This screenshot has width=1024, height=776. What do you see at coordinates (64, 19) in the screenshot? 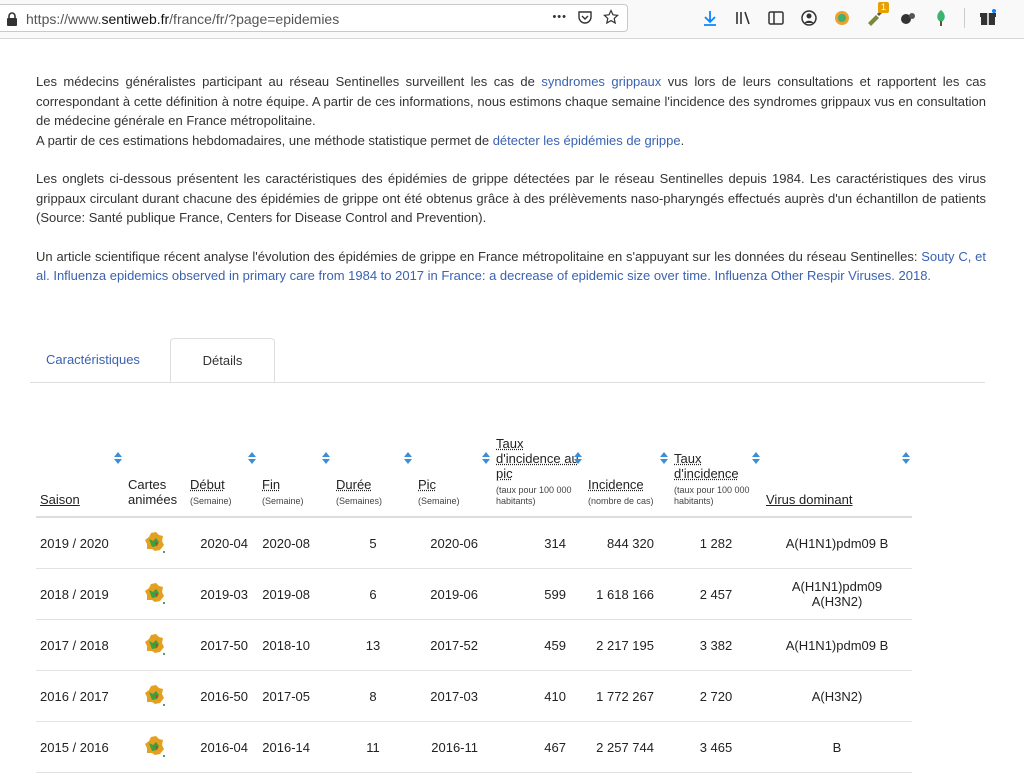
I see `url-prefix: https://www.` at bounding box center [64, 19].